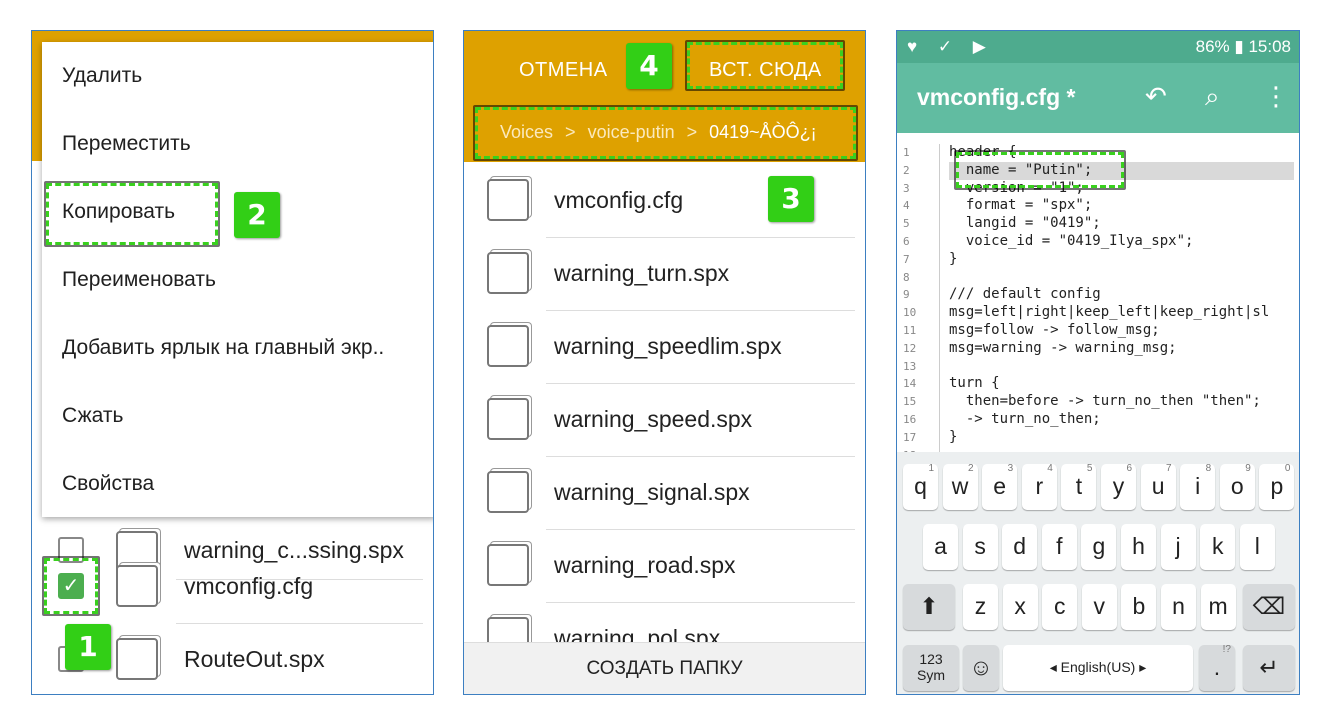 This screenshot has height=725, width=1329. What do you see at coordinates (1109, 242) in the screenshot?
I see `code-line: voice_id = "0419_Ilya_spx";` at bounding box center [1109, 242].